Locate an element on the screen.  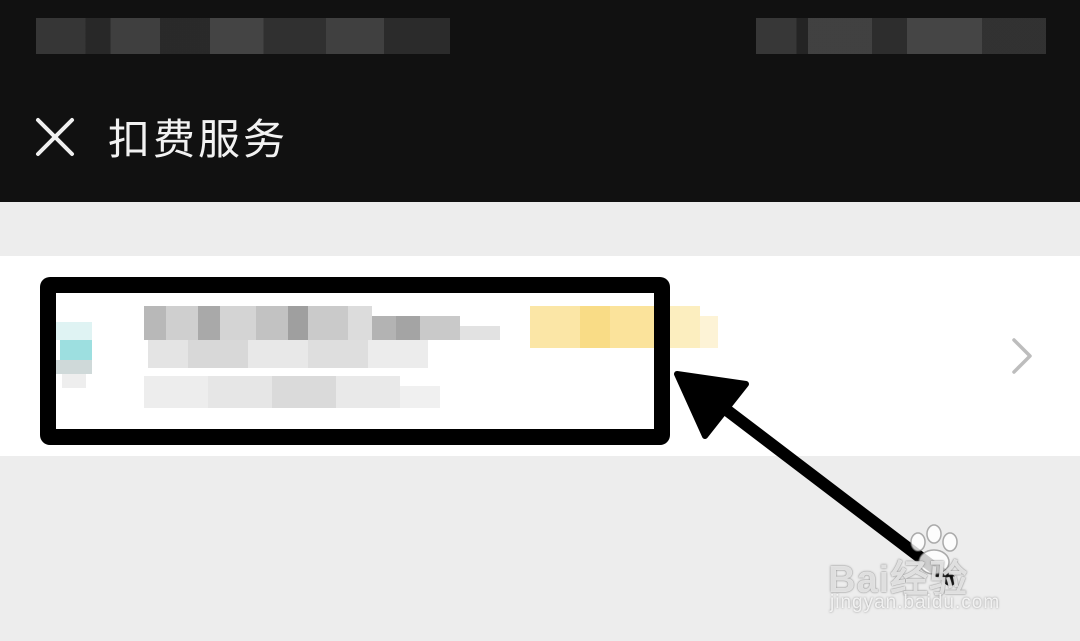
close-button is located at coordinates (55, 137).